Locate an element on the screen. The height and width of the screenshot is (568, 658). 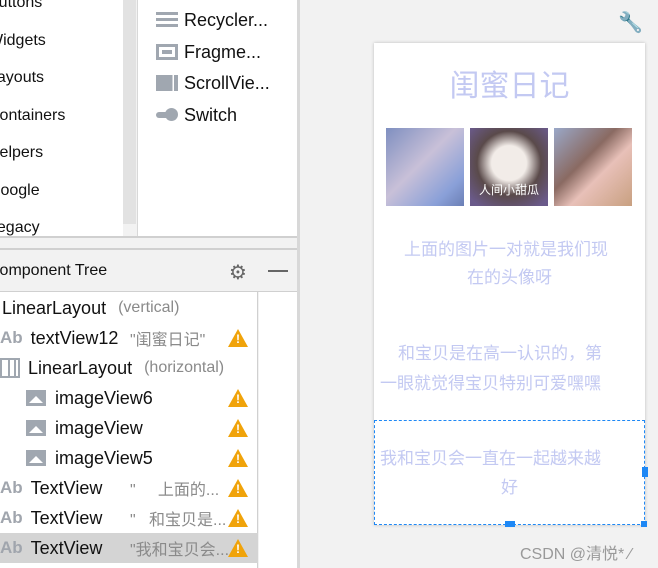
tree-row: imageView5 is located at coordinates (129, 458).